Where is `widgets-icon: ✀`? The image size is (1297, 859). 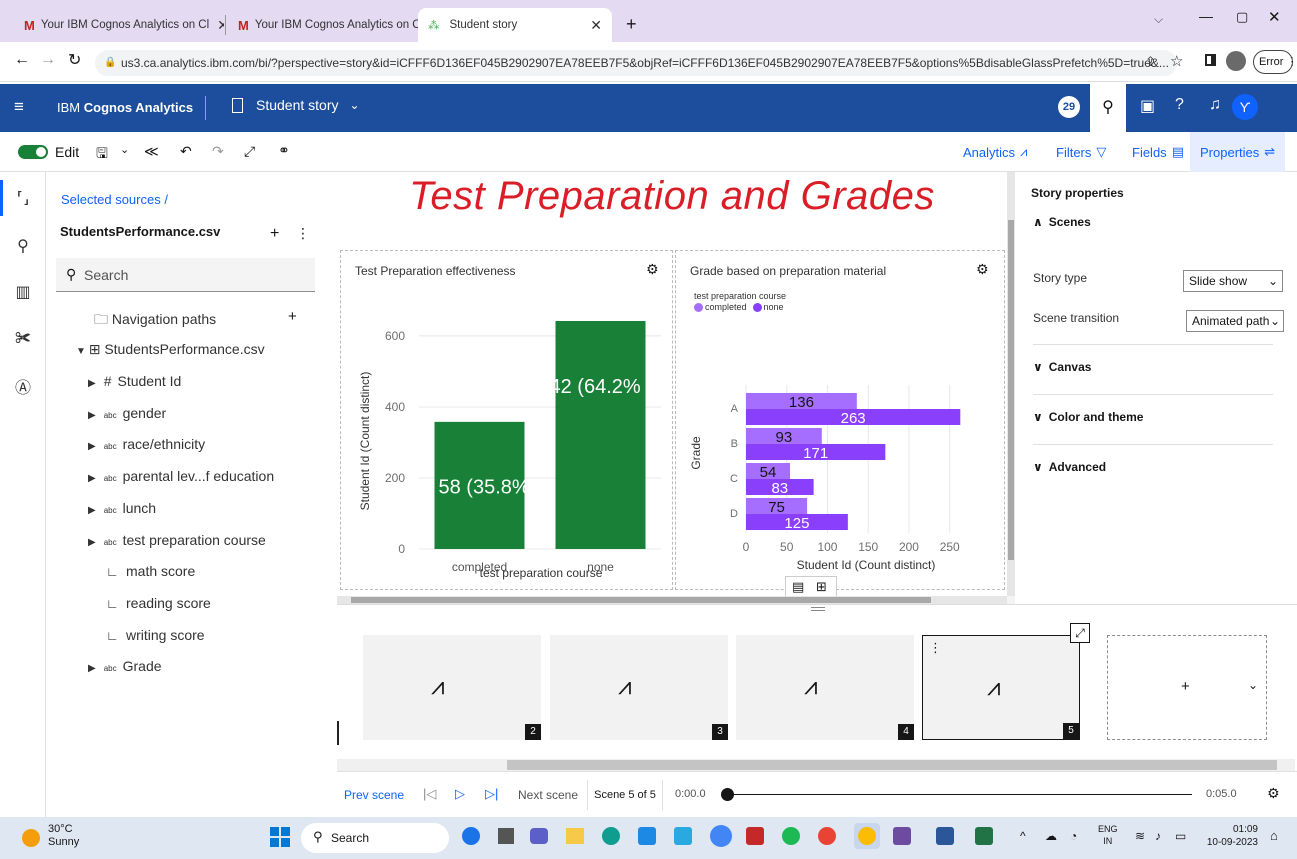 widgets-icon: ✀ is located at coordinates (23, 341).